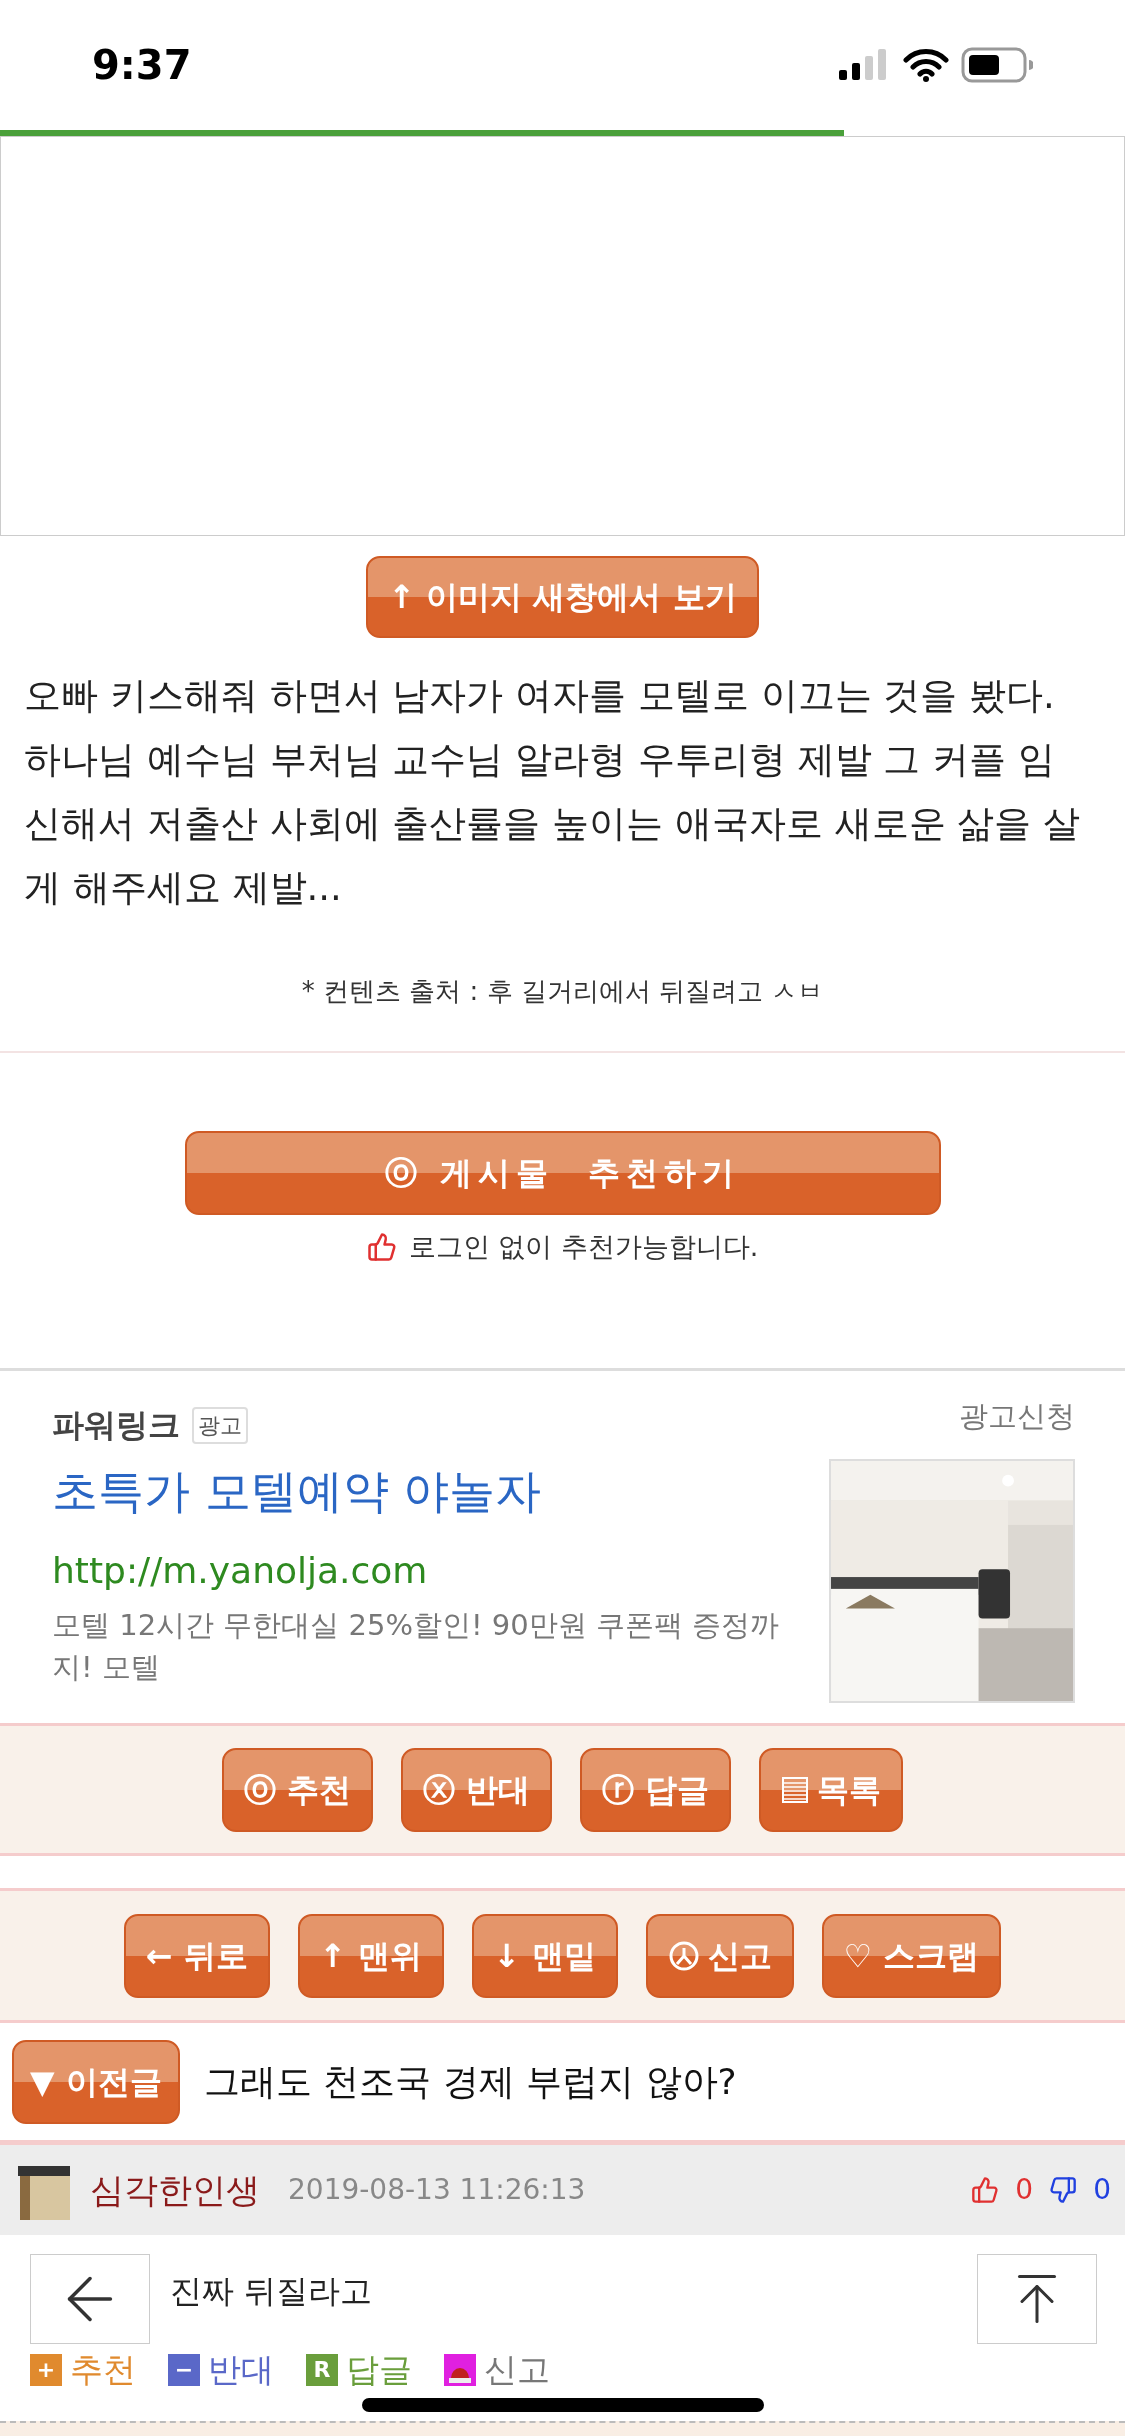 This screenshot has height=2436, width=1125. I want to click on ad-description: 모텔 12시간 무한대실 25%할인! 90만원 쿠폰팩 증정까지! 모텔, so click(416, 1646).